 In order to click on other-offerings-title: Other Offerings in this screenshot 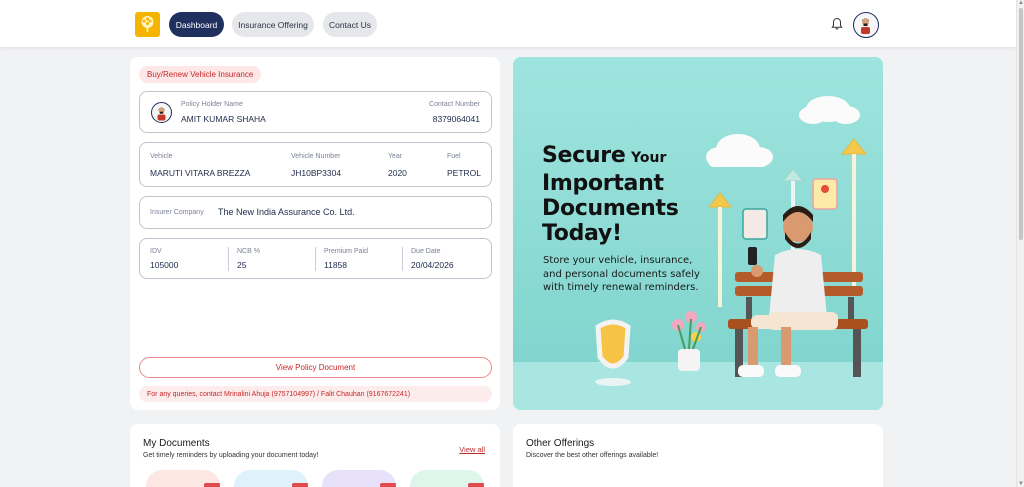, I will do `click(560, 443)`.